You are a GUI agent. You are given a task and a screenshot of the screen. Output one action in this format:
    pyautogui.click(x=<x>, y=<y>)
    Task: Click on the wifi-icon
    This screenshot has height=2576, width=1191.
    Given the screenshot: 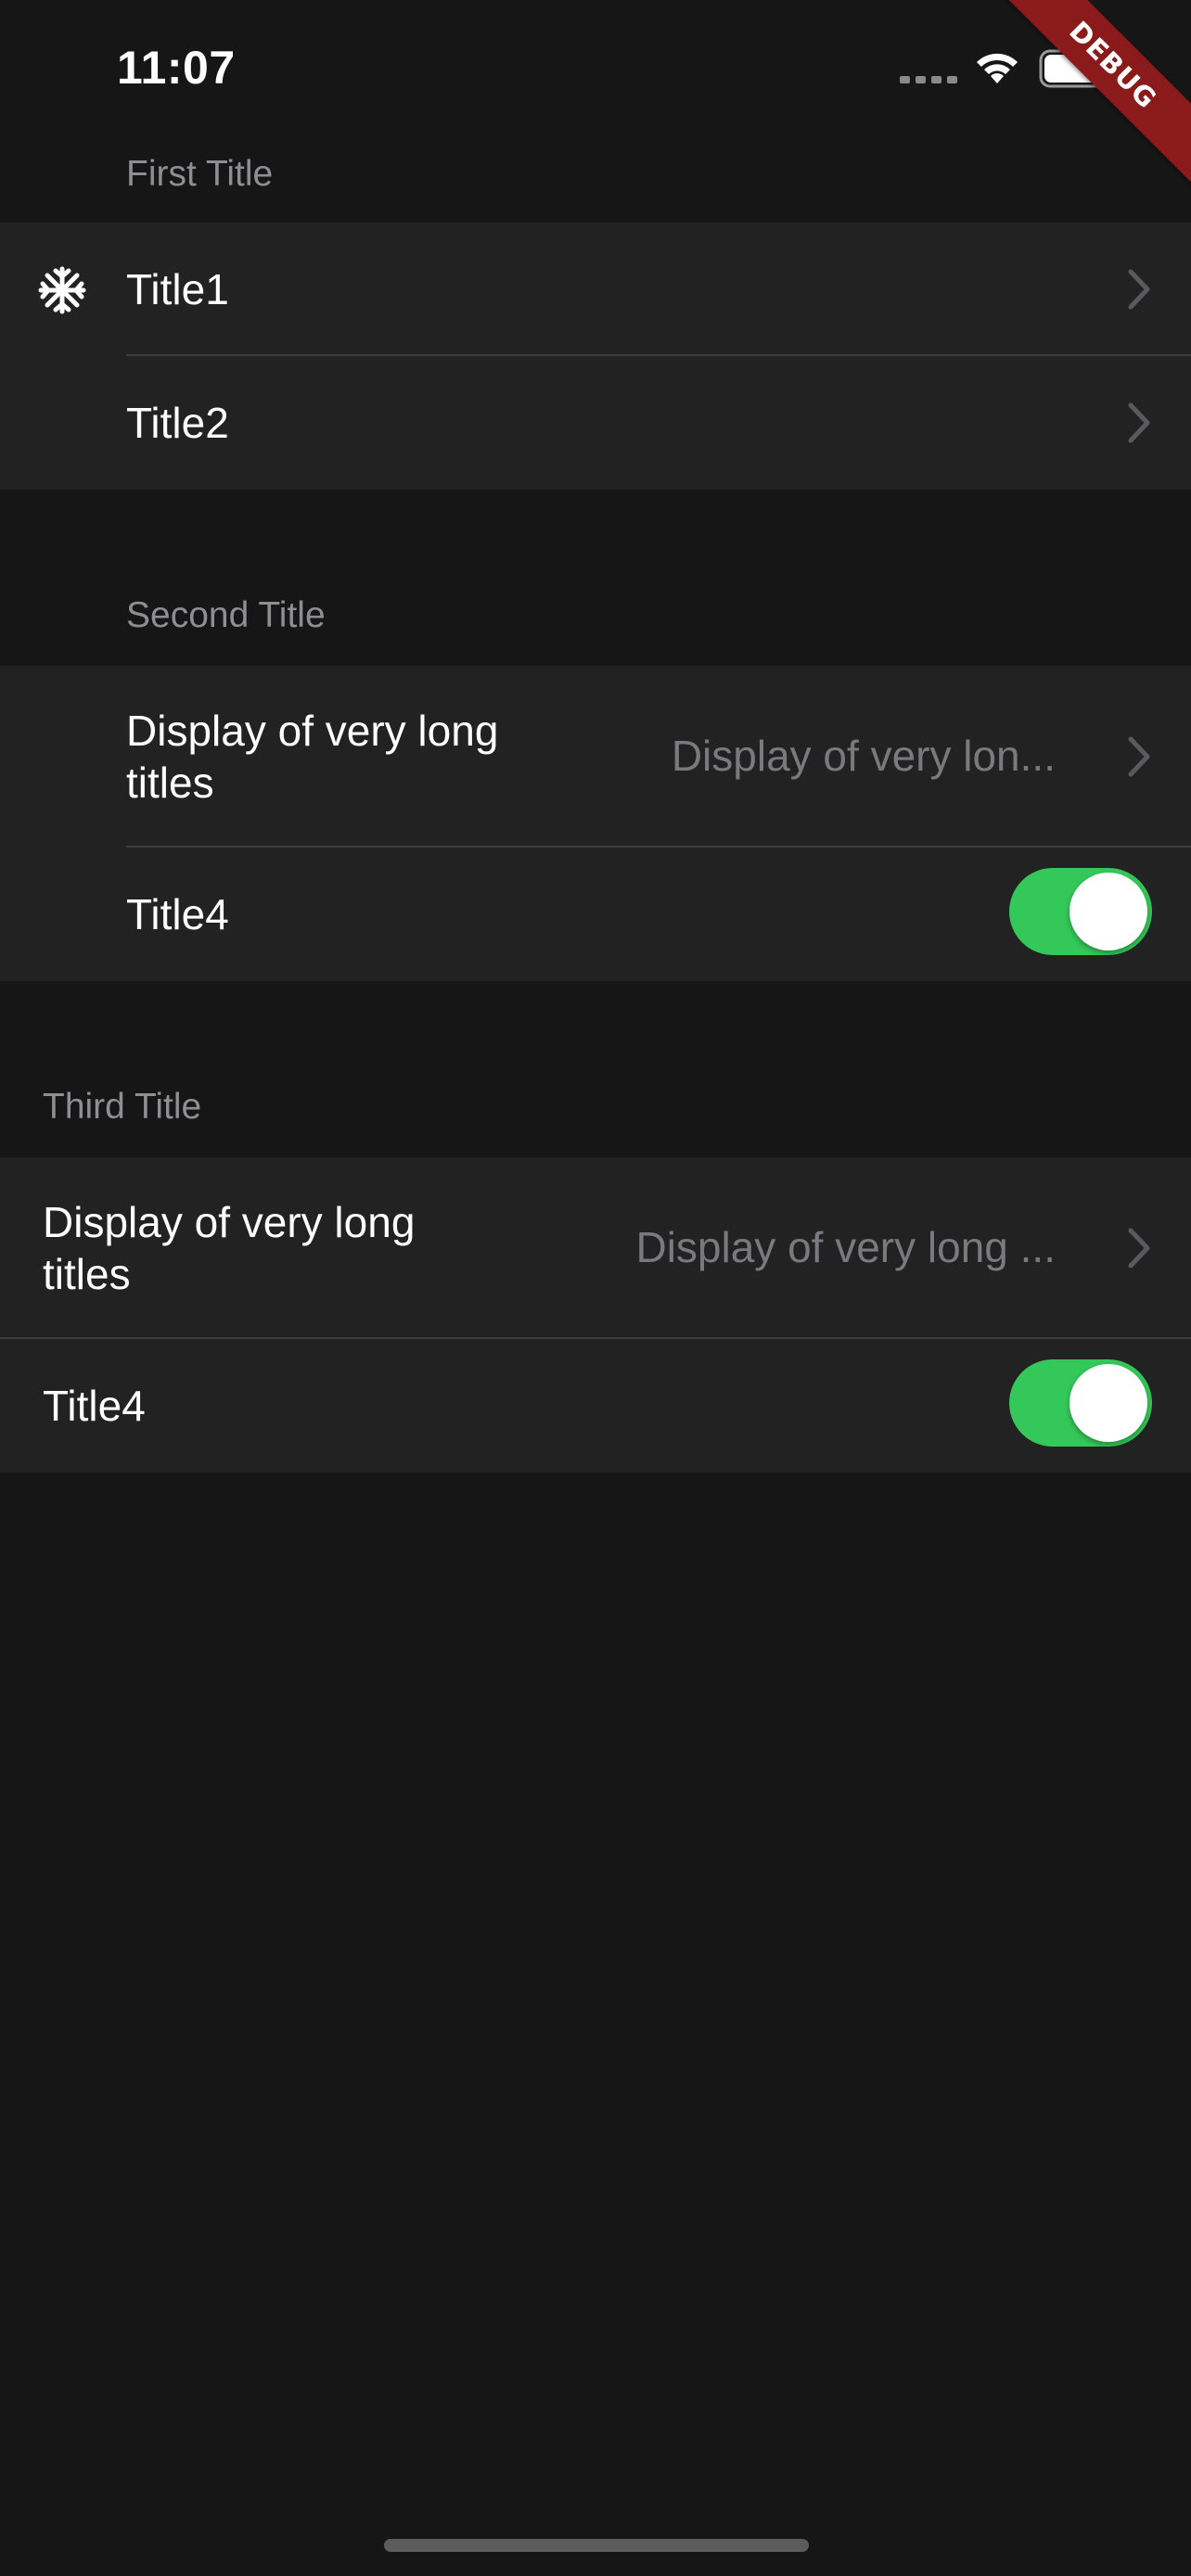 What is the action you would take?
    pyautogui.click(x=997, y=68)
    